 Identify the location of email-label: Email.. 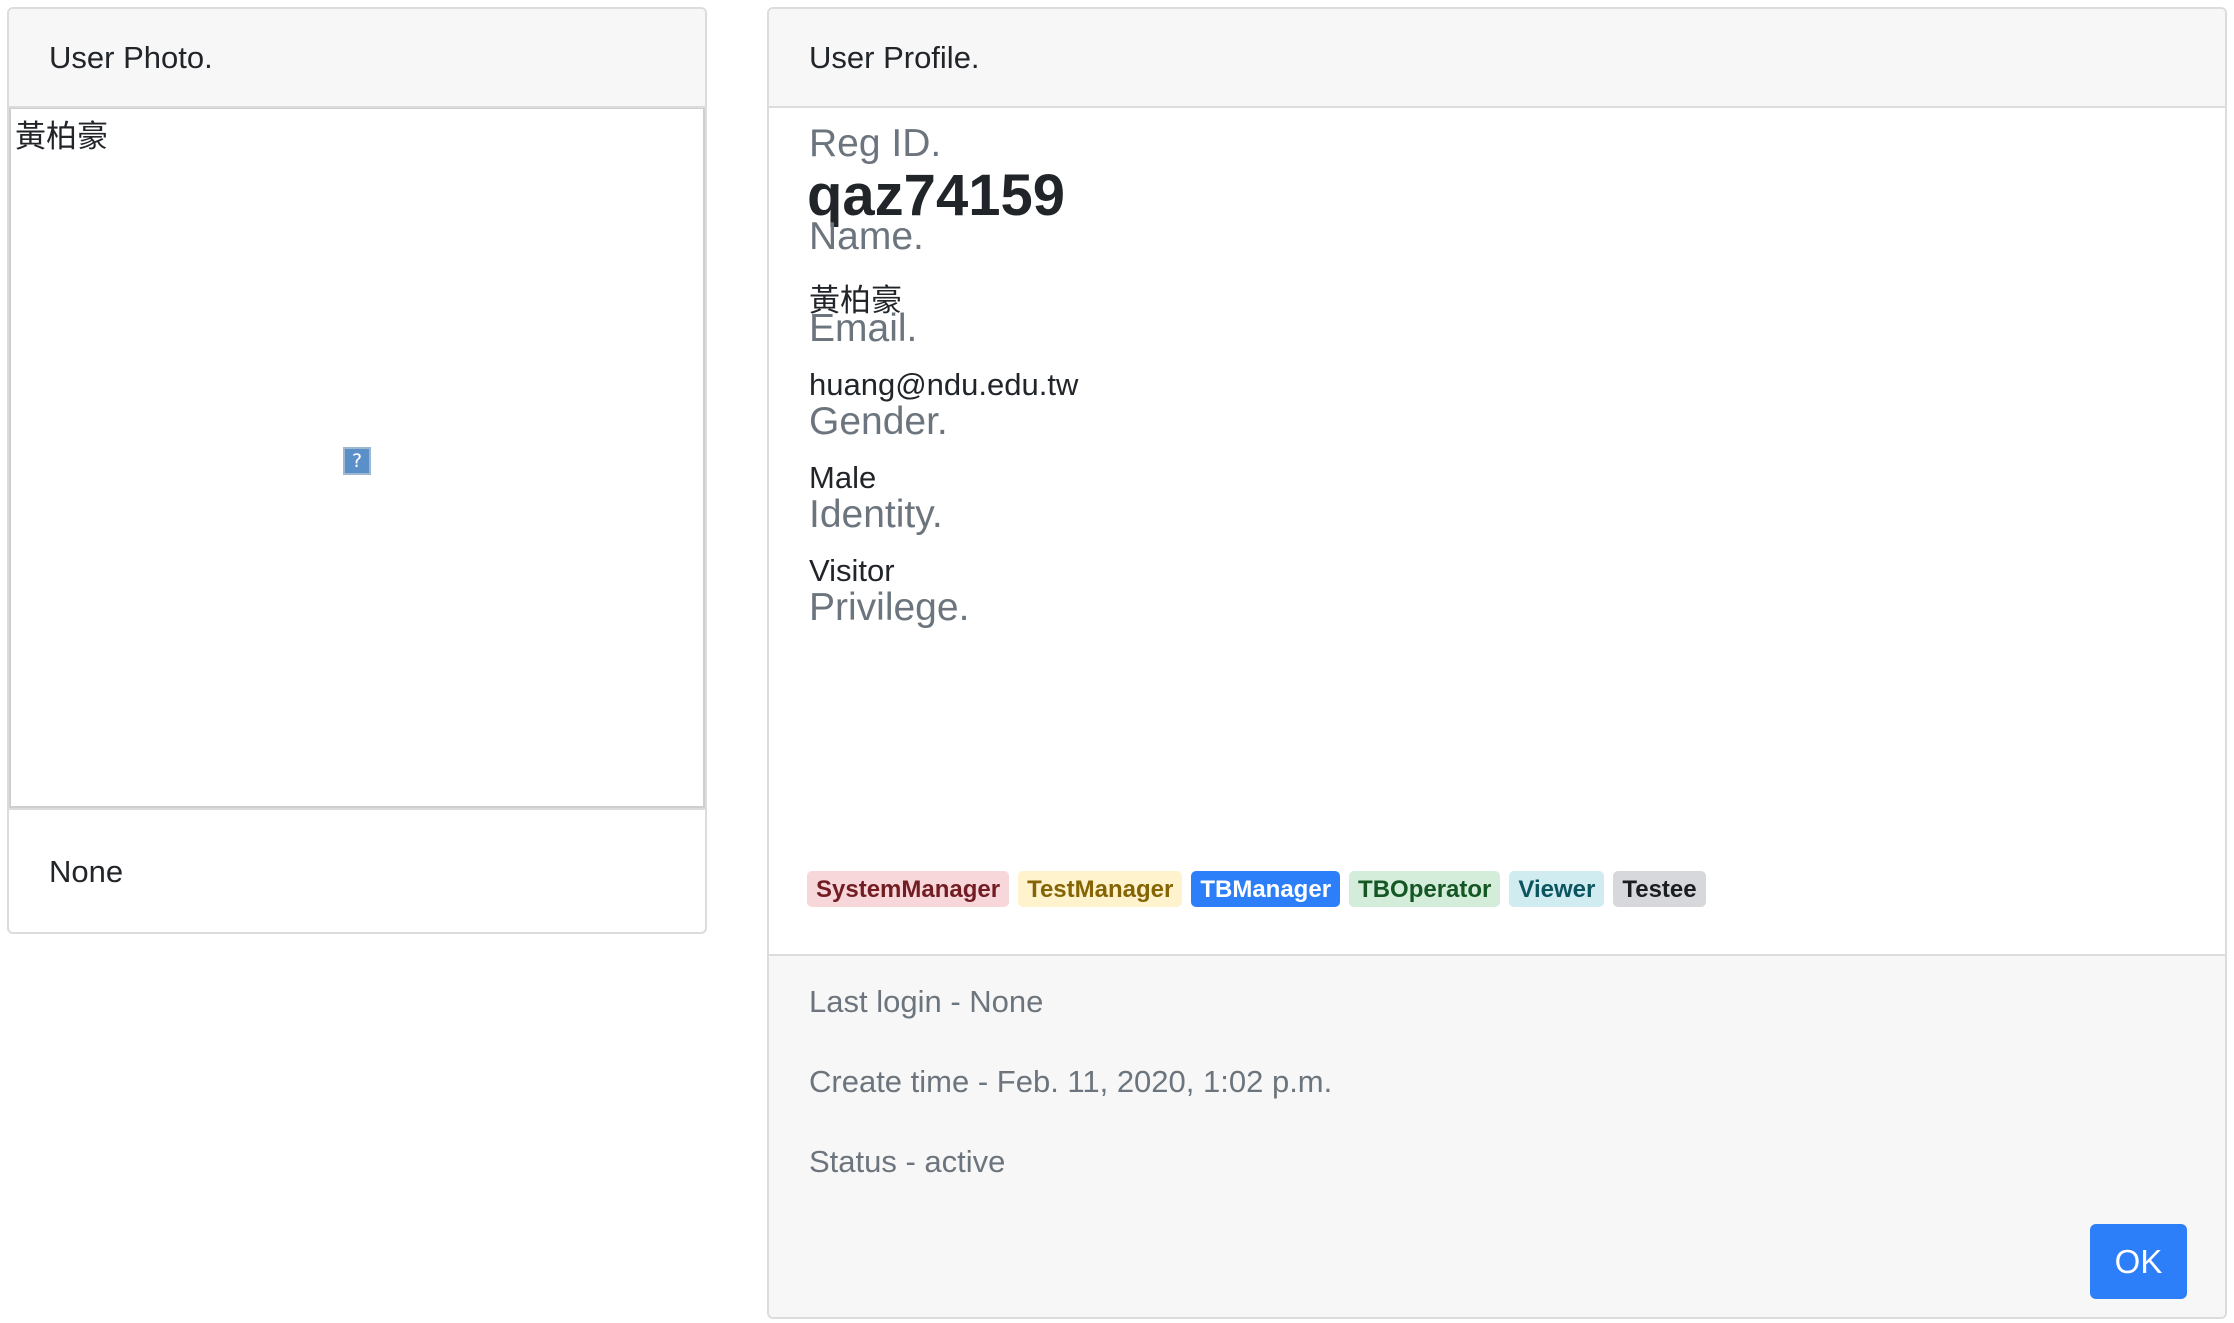
(863, 328).